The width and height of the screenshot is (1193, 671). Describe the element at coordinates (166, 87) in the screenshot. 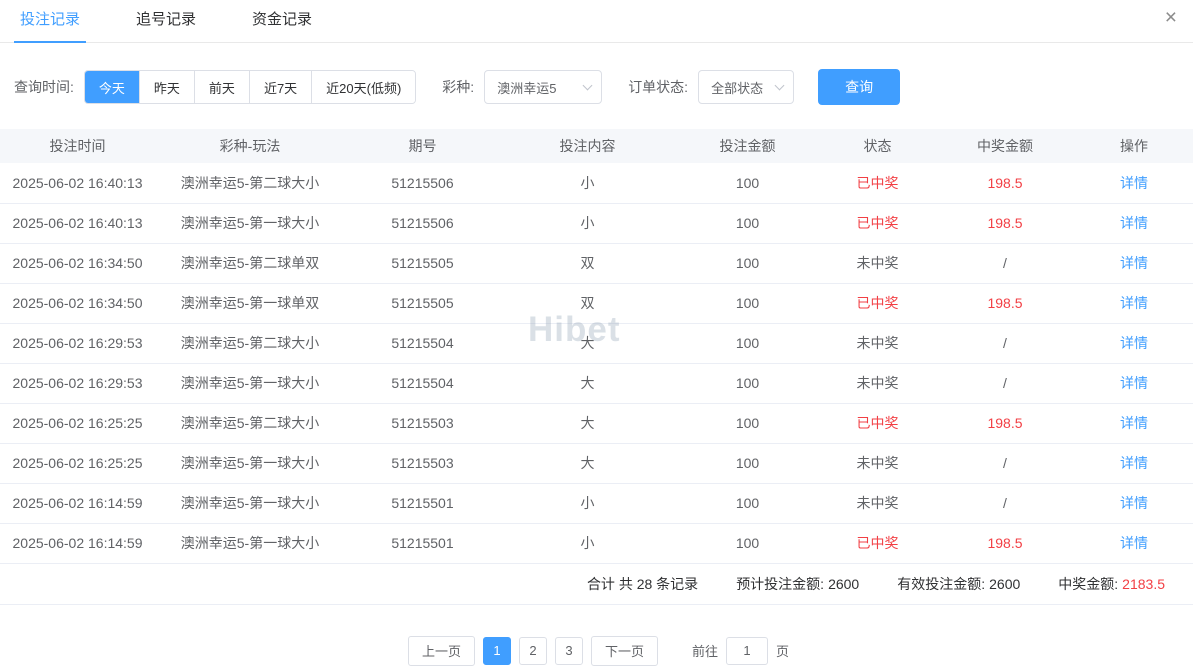

I see `time-option-yesterday: 昨天` at that location.